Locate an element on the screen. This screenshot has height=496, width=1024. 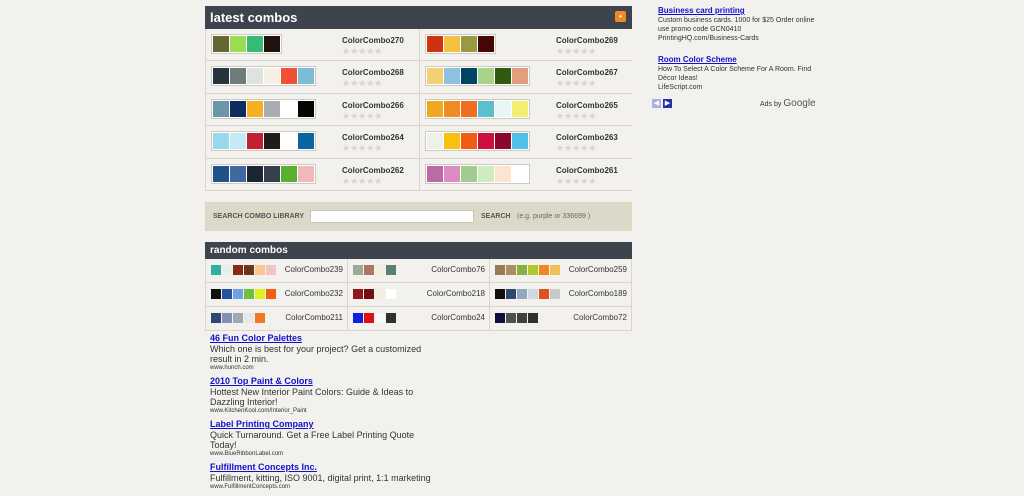
ad-url: PrintingHQ.com/Business-Cards is located at coordinates (738, 38).